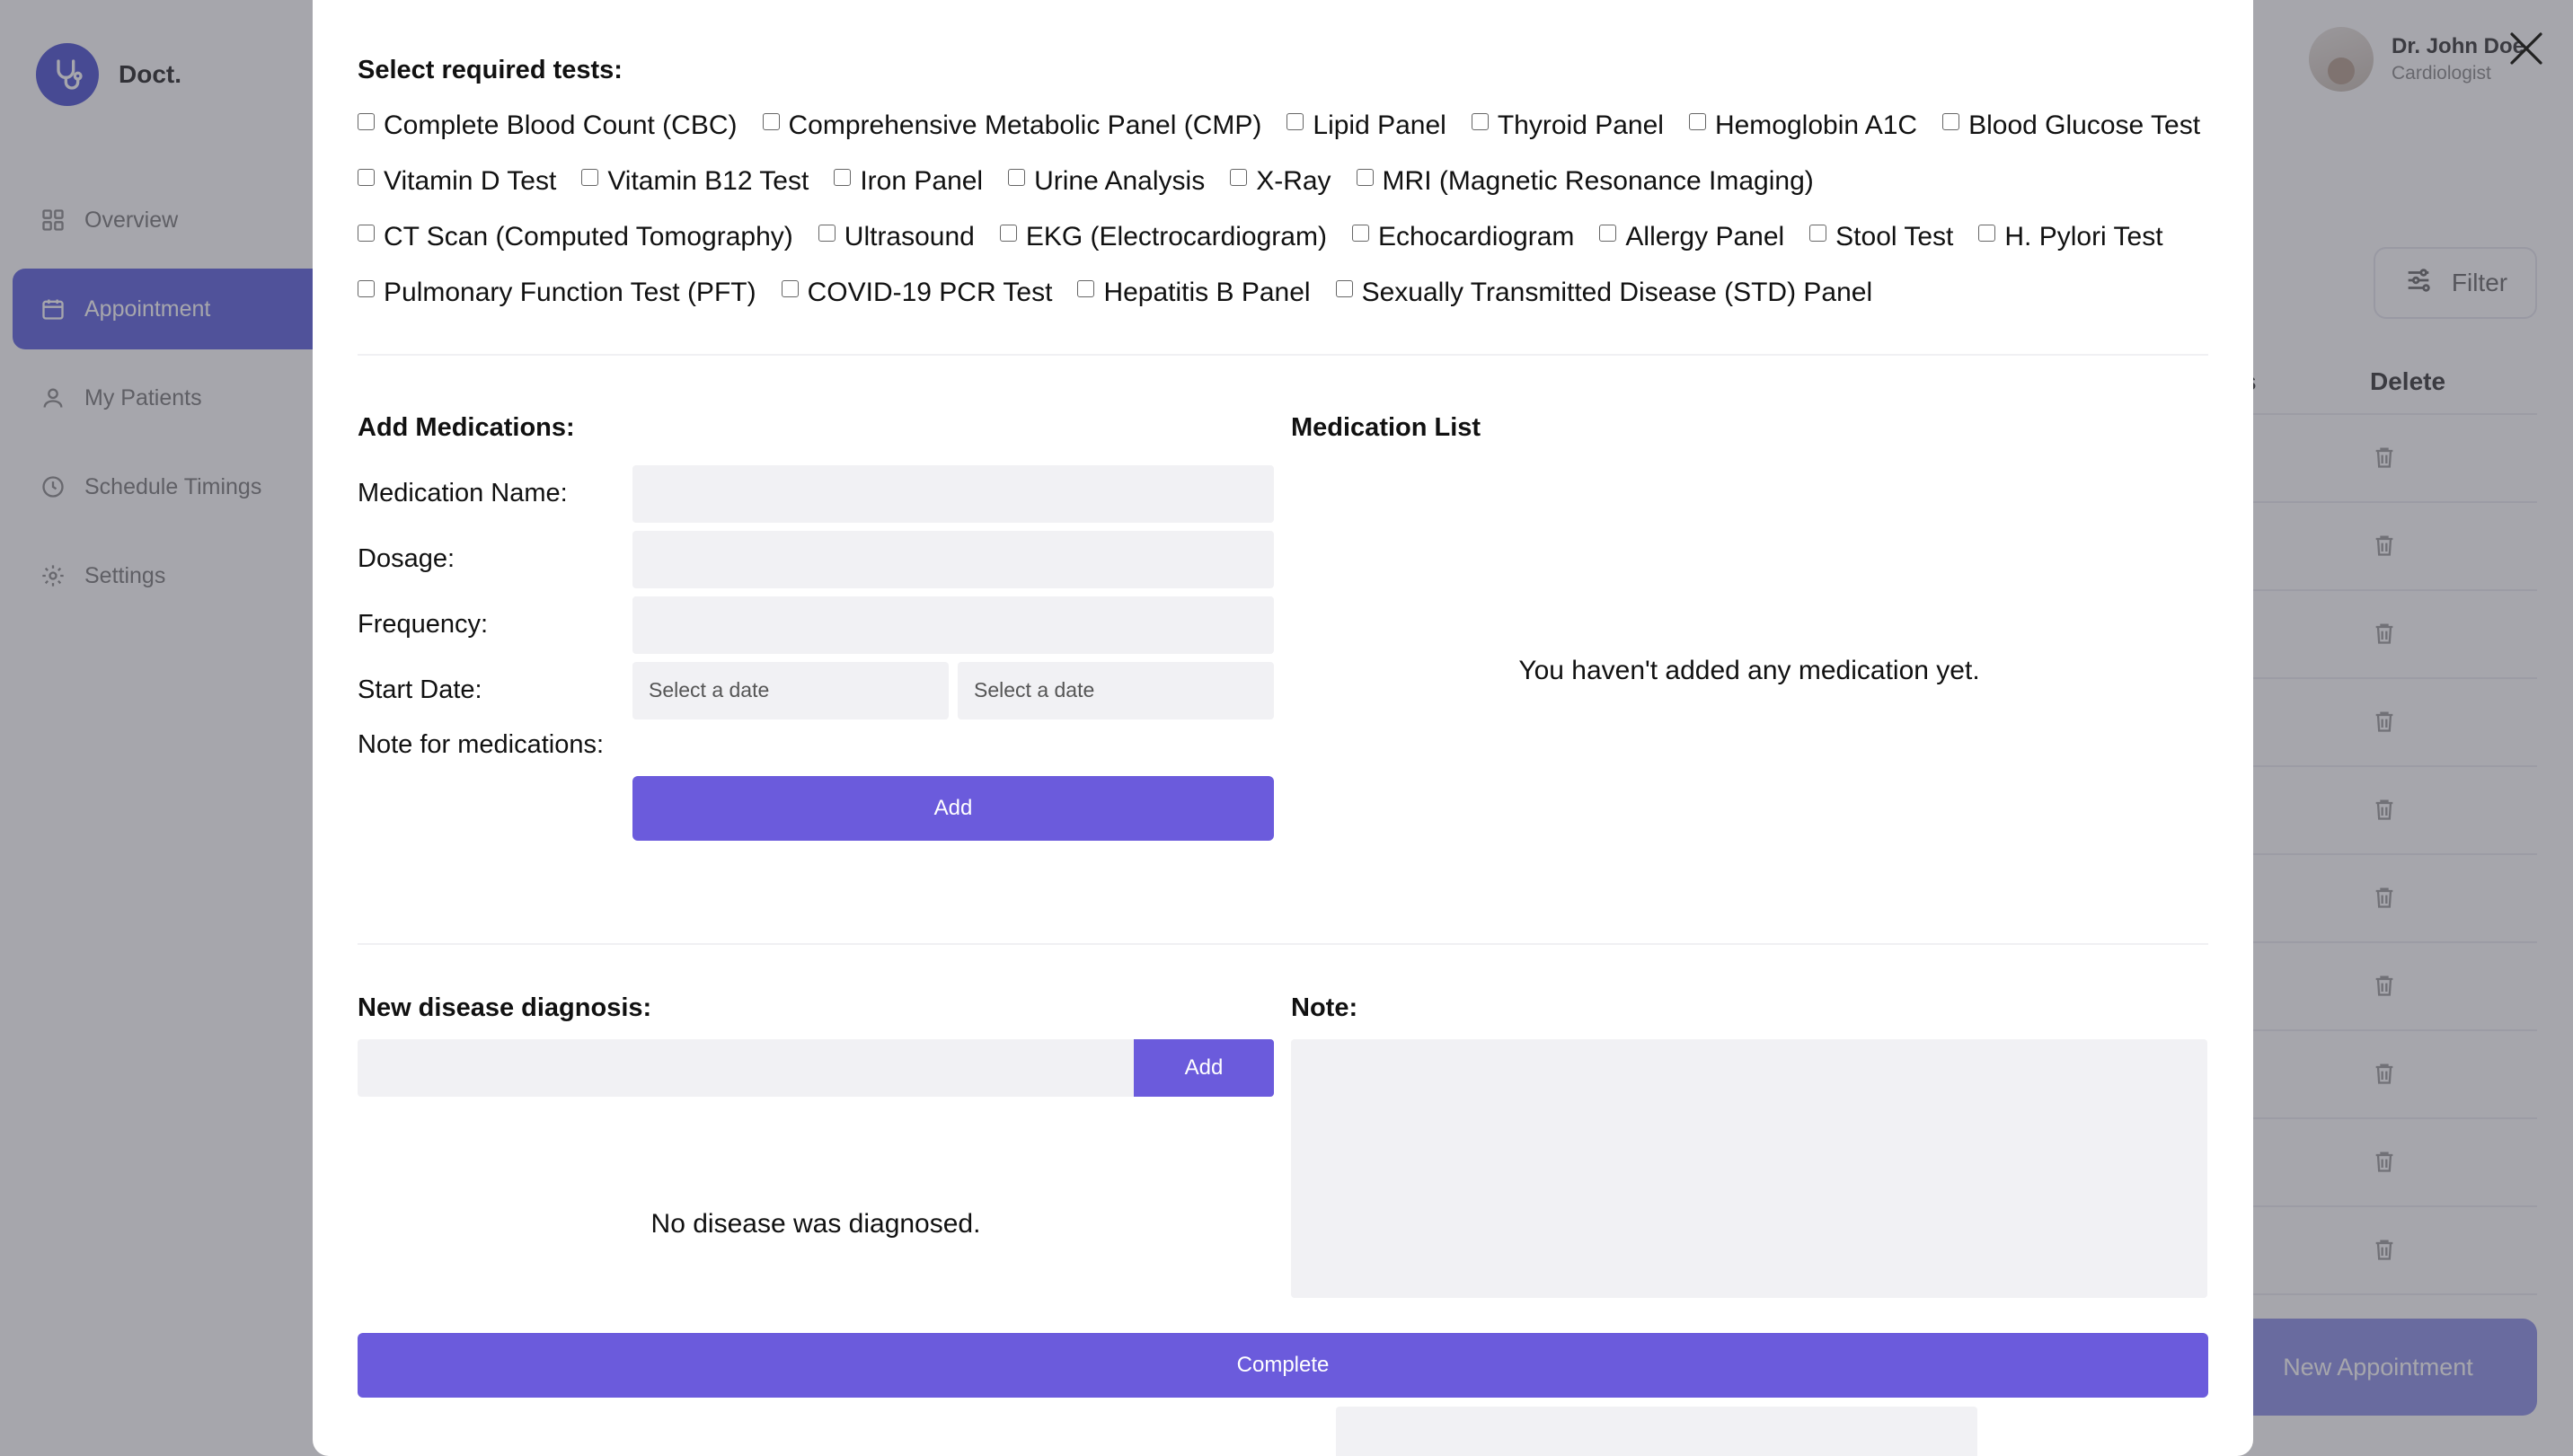 This screenshot has height=1456, width=2573. What do you see at coordinates (1567, 126) in the screenshot?
I see `test-option: Thyroid Panel` at bounding box center [1567, 126].